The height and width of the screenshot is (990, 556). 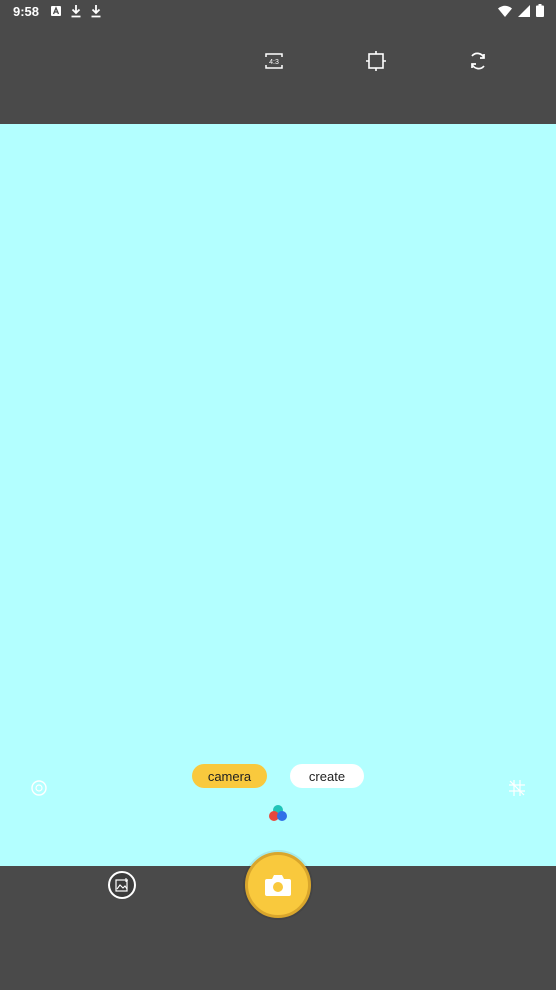 I want to click on grid-toggle-button, so click(x=517, y=788).